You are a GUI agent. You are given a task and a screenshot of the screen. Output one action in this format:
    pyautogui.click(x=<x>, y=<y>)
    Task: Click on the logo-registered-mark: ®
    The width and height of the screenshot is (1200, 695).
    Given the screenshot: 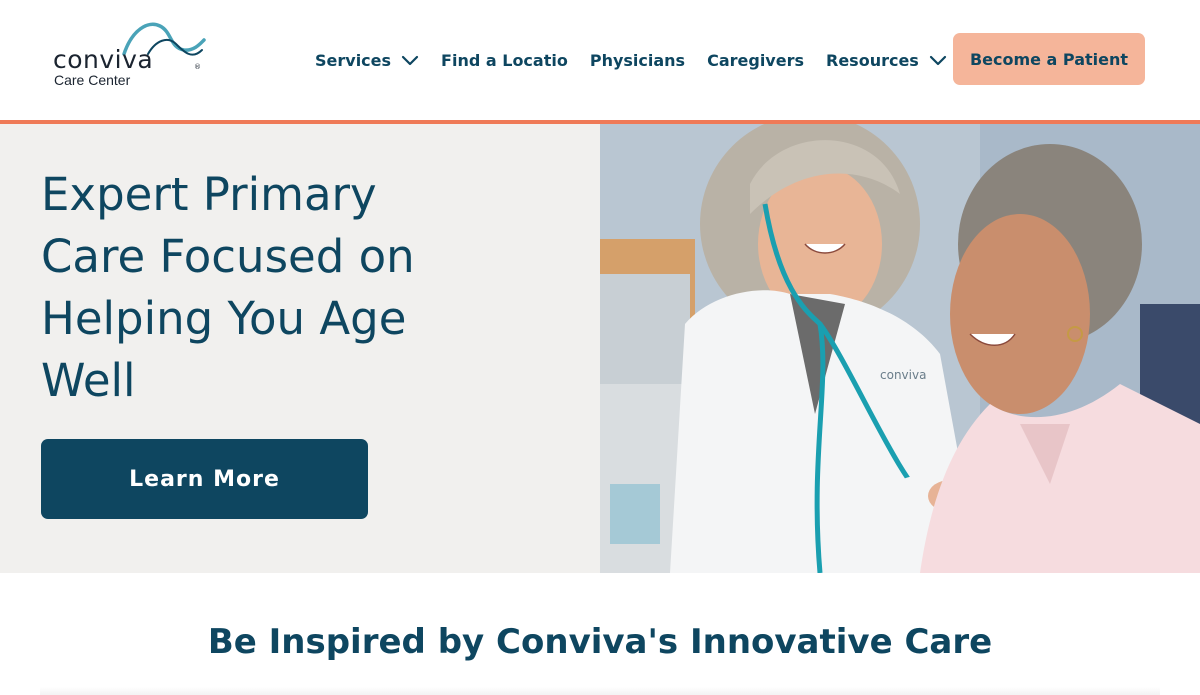 What is the action you would take?
    pyautogui.click(x=197, y=67)
    